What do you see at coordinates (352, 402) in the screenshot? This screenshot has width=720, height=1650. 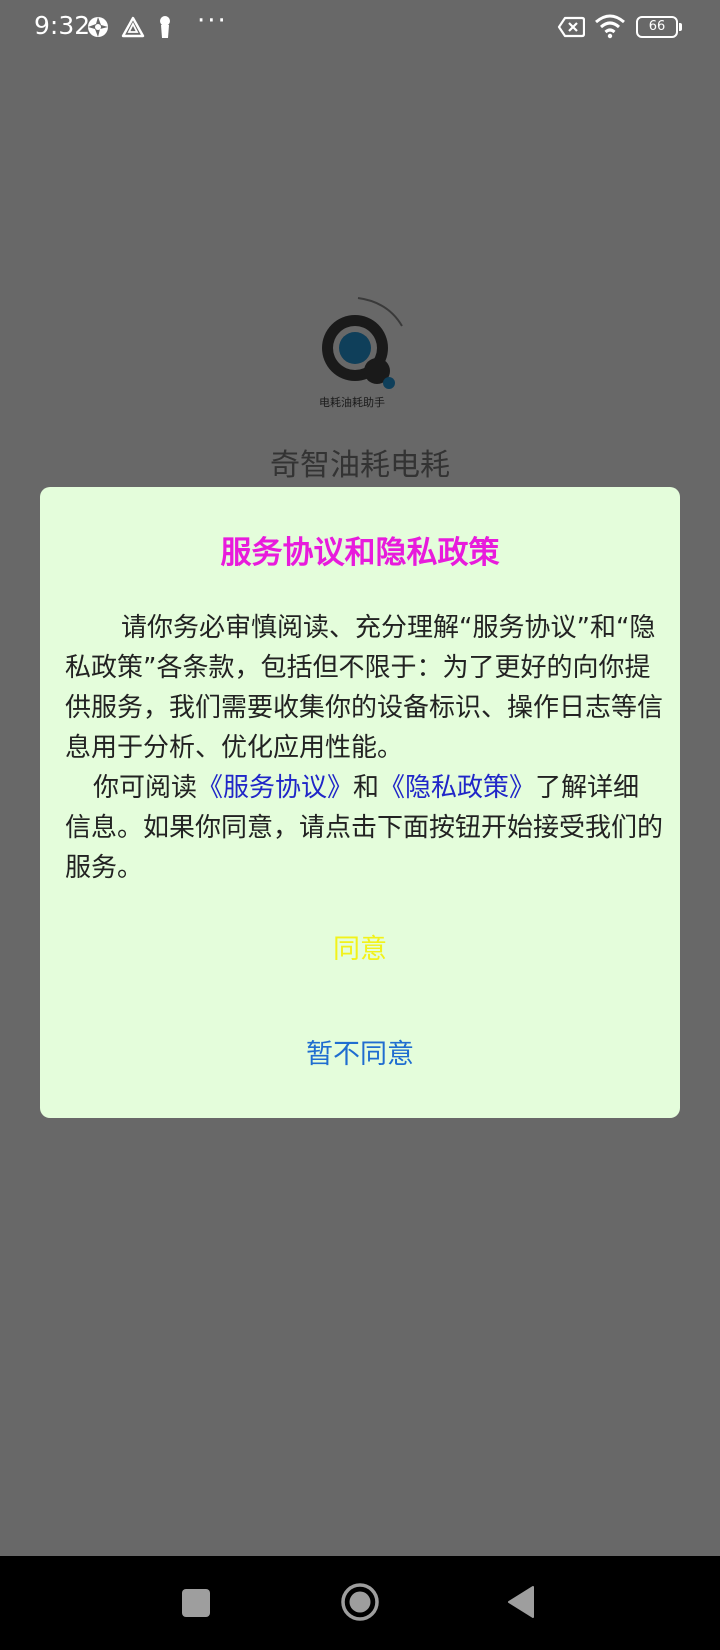 I see `logo-caption: 电耗油耗助手` at bounding box center [352, 402].